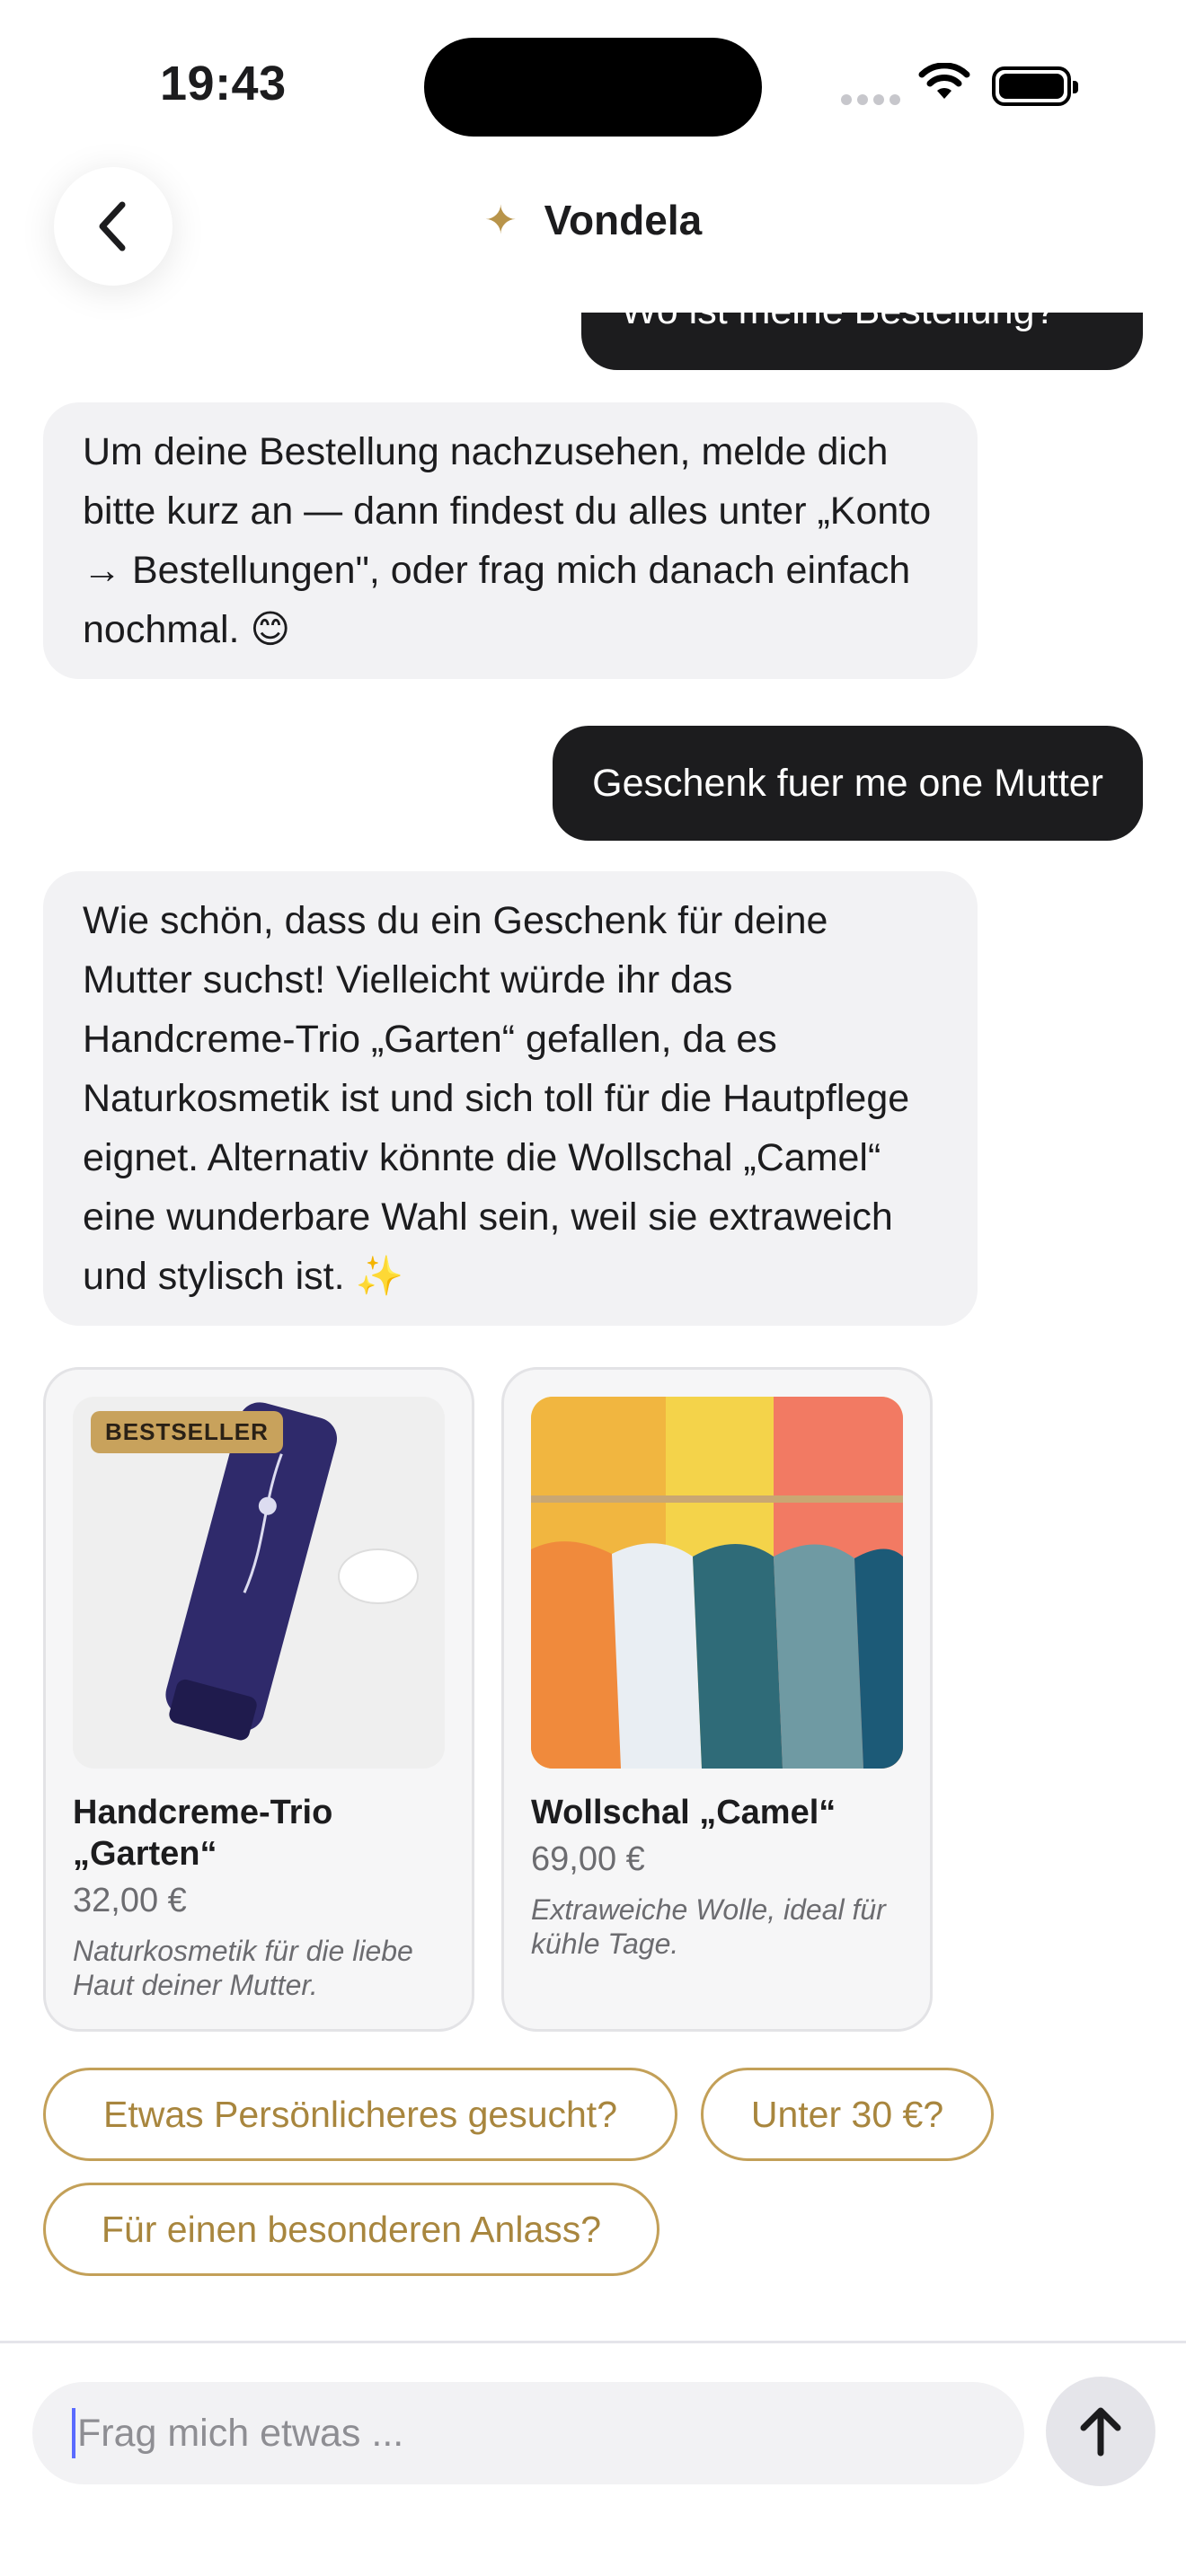 Image resolution: width=1186 pixels, height=2576 pixels. I want to click on dynamic-island, so click(593, 87).